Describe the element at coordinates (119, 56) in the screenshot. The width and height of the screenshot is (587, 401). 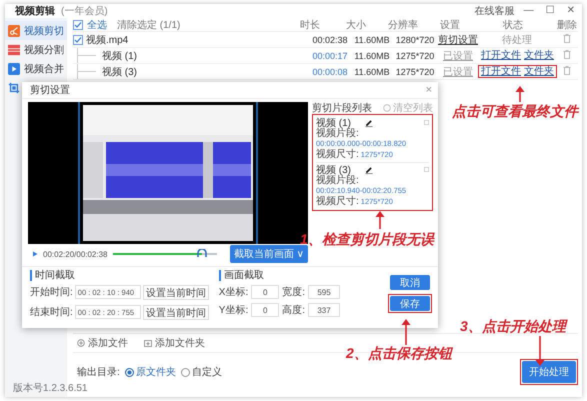
I see `file-name: 视频 (1)` at that location.